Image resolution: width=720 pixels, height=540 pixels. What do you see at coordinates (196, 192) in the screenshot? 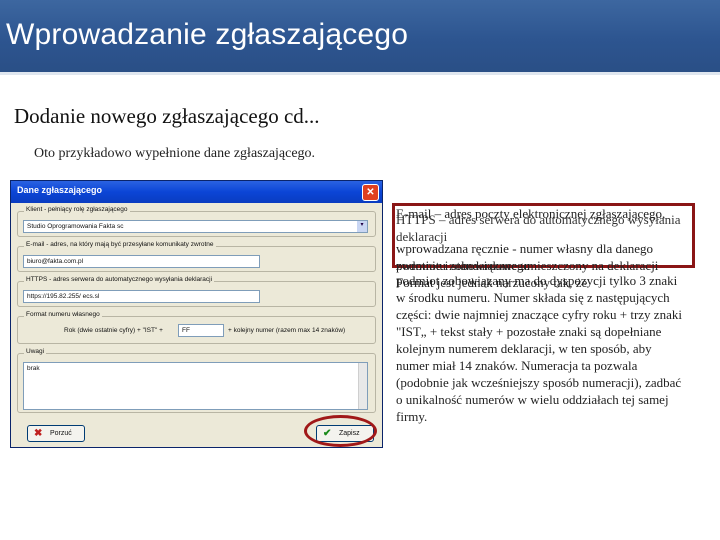
I see `dialog-titlebar: Dane zgłaszającego ✕` at bounding box center [196, 192].